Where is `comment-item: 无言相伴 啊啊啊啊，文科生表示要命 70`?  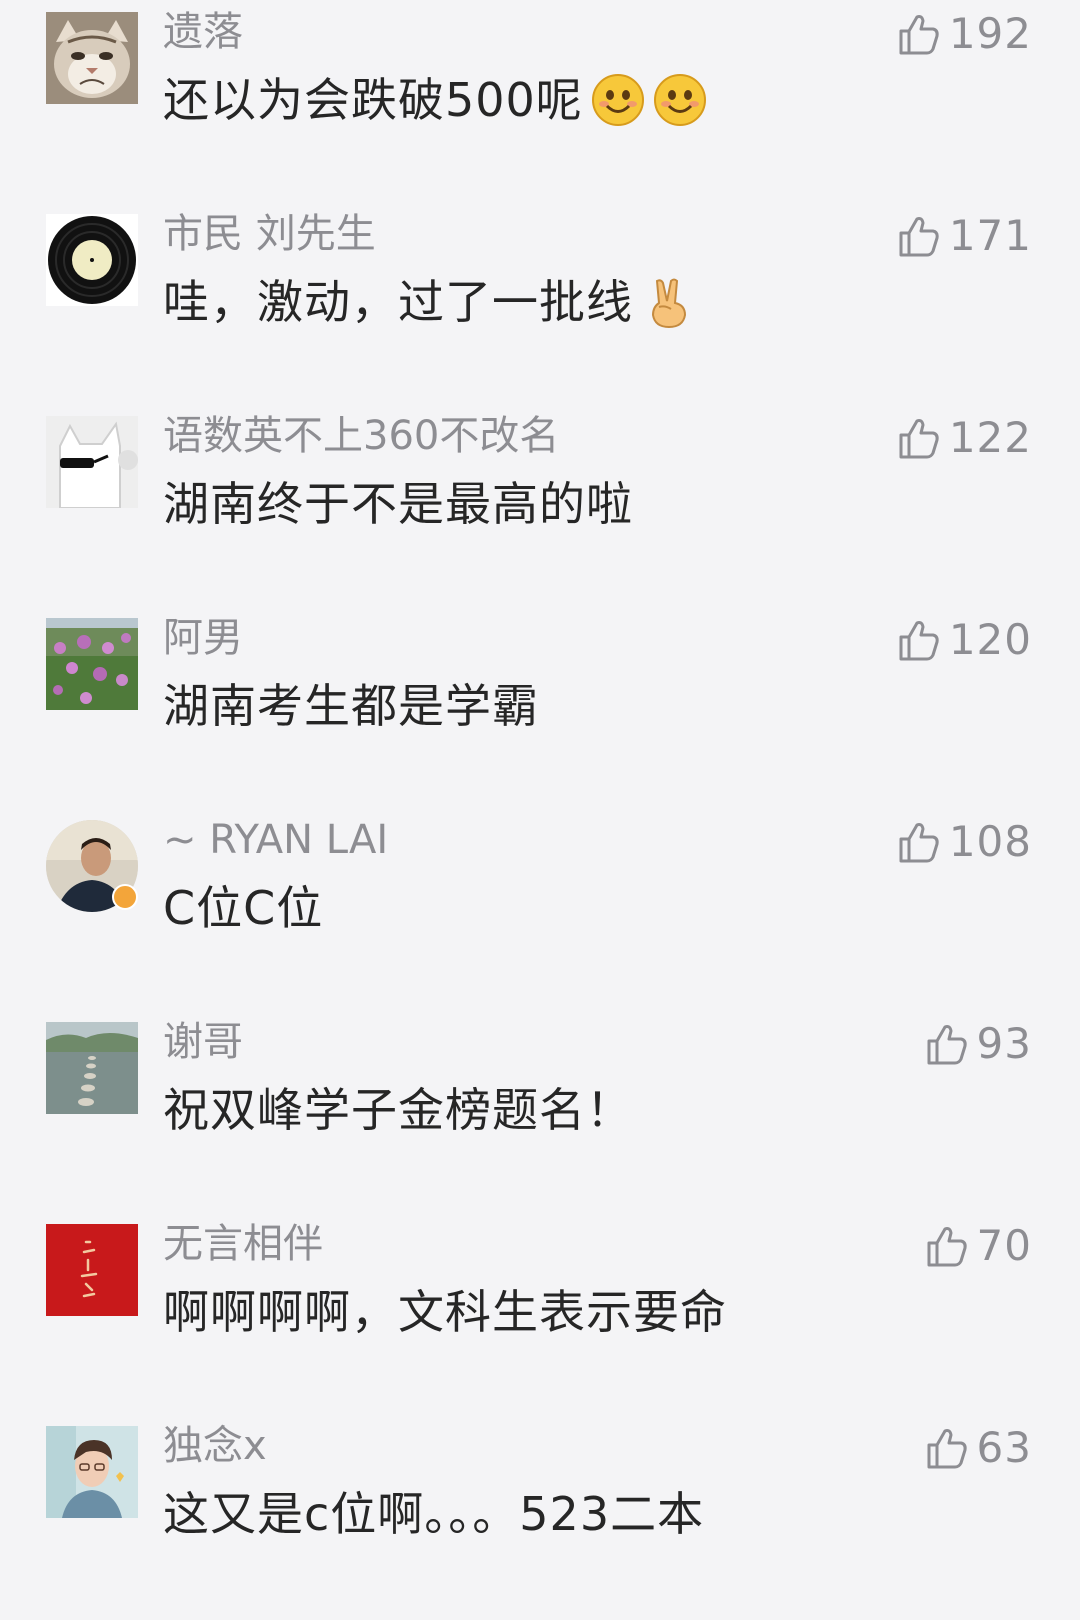
comment-item: 无言相伴 啊啊啊啊，文科生表示要命 70 is located at coordinates (540, 1315).